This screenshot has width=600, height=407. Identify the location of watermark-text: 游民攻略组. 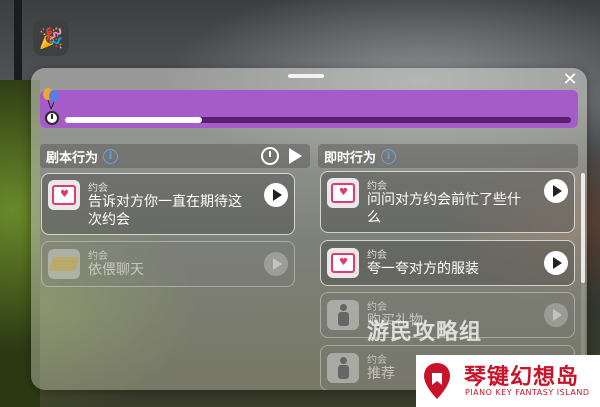
(425, 332).